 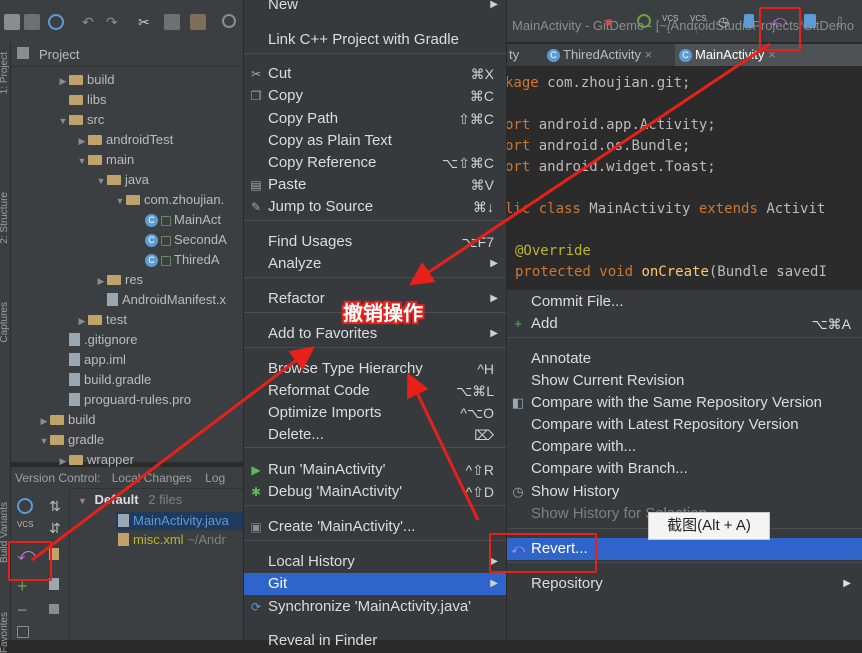 I want to click on arrow-vc-to-menu, so click(x=173, y=454).